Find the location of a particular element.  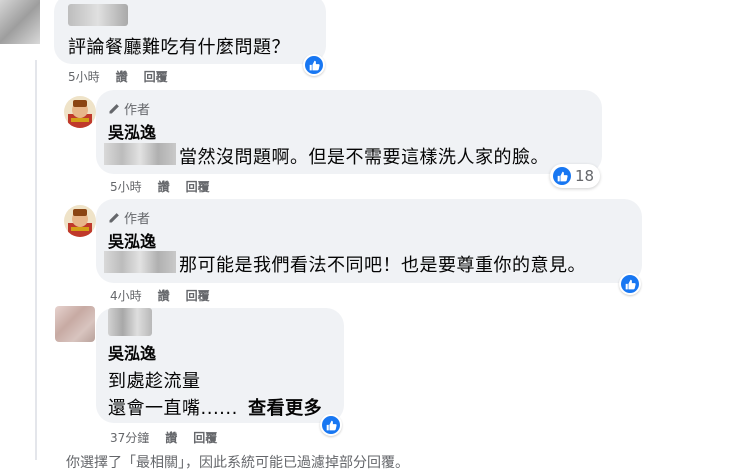

comment-3-meta: 4小時 讚 回覆 is located at coordinates (160, 295).